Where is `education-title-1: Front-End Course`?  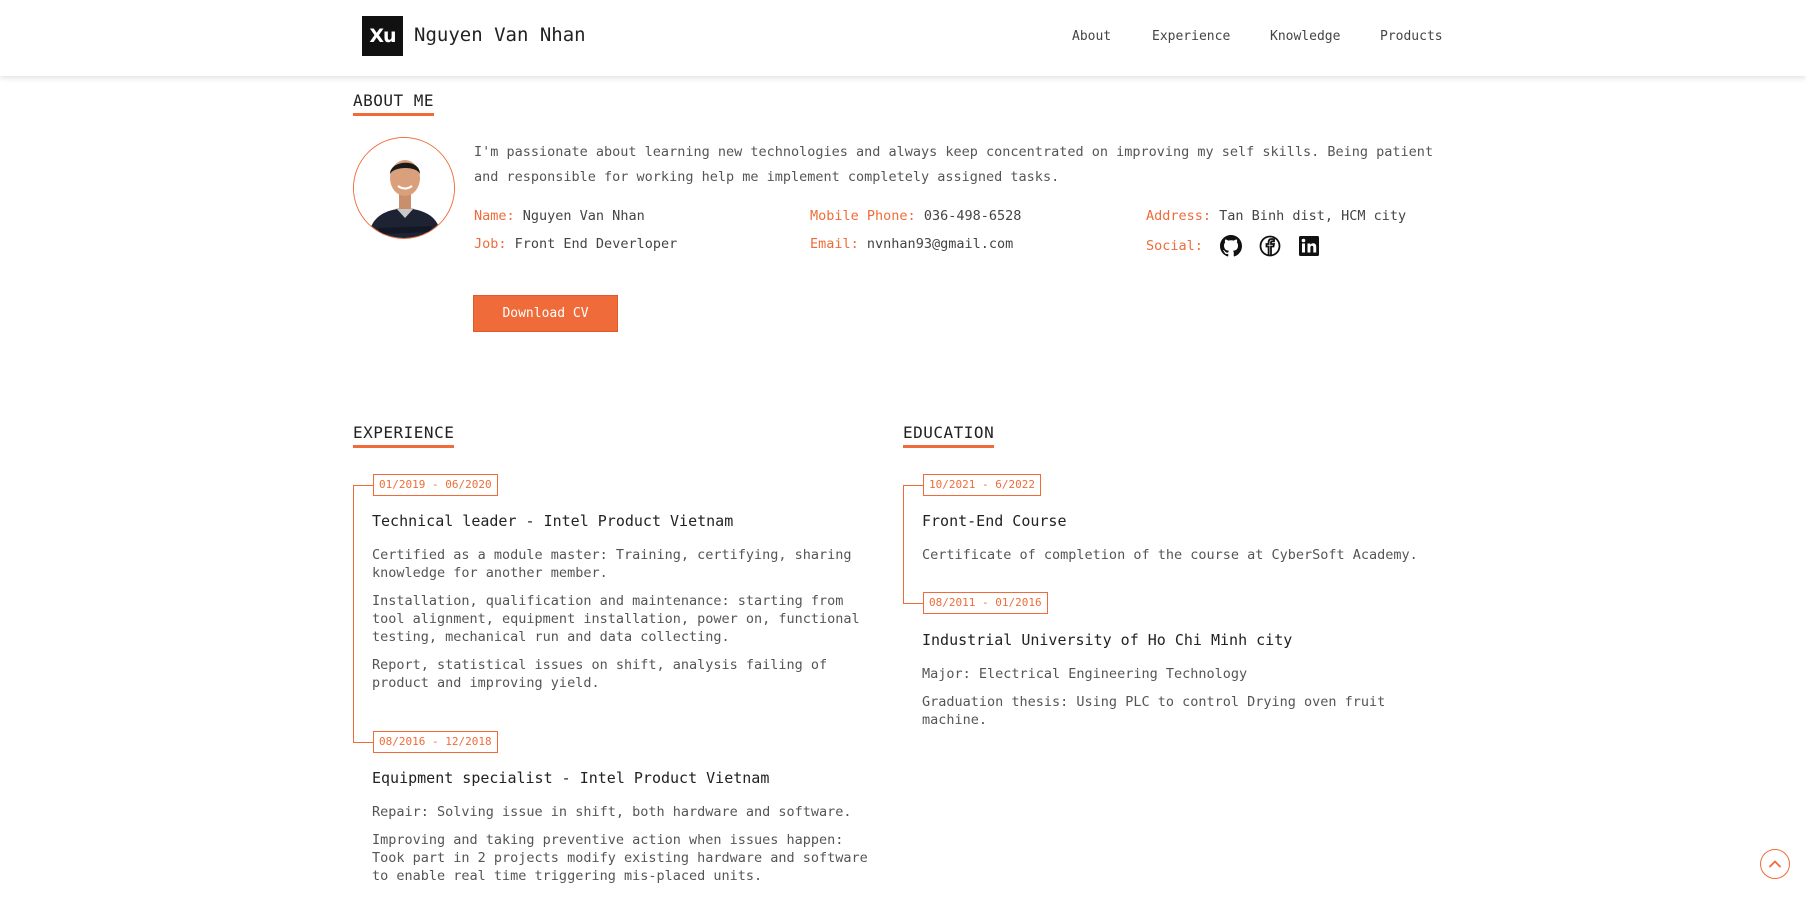 education-title-1: Front-End Course is located at coordinates (994, 521).